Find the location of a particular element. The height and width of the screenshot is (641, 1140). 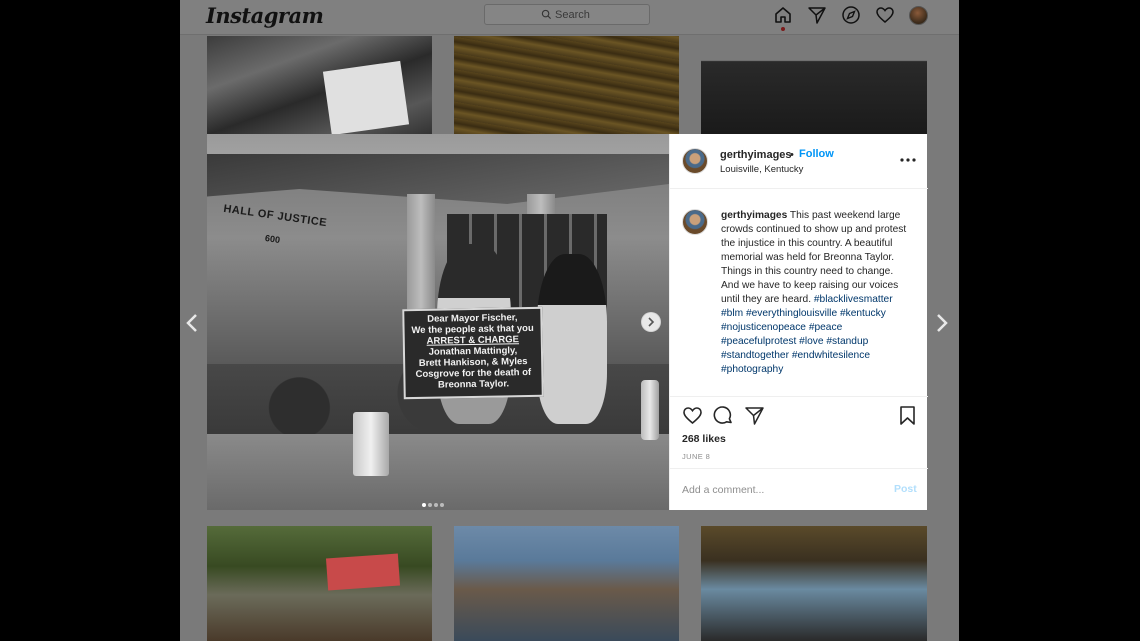

post-date: JUNE 8 is located at coordinates (696, 456).